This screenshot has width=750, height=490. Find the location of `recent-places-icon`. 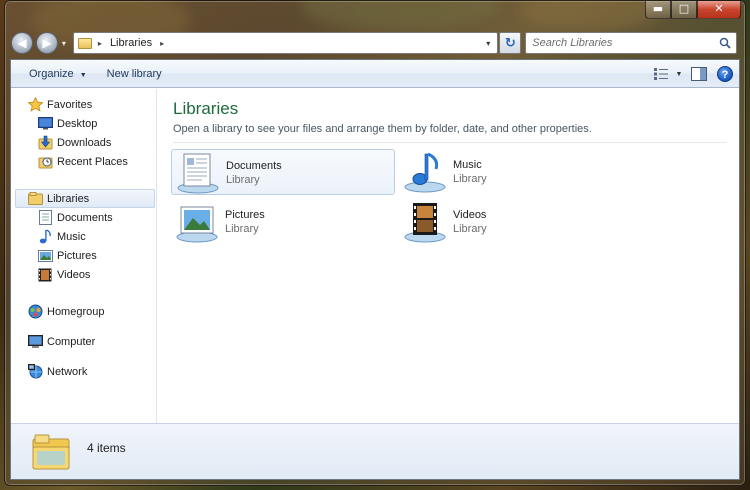

recent-places-icon is located at coordinates (45, 162).